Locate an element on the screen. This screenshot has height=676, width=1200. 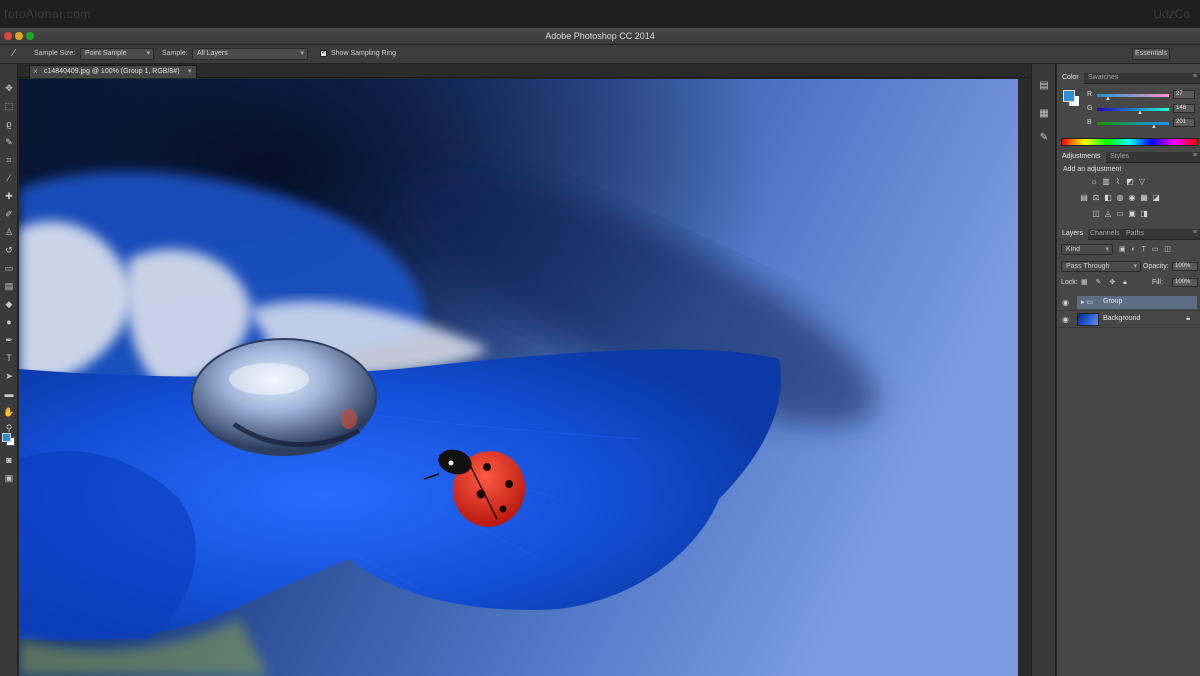
layer-filter-icons: ▣ ◐ T ▭ ◫ is located at coordinates (1146, 249).